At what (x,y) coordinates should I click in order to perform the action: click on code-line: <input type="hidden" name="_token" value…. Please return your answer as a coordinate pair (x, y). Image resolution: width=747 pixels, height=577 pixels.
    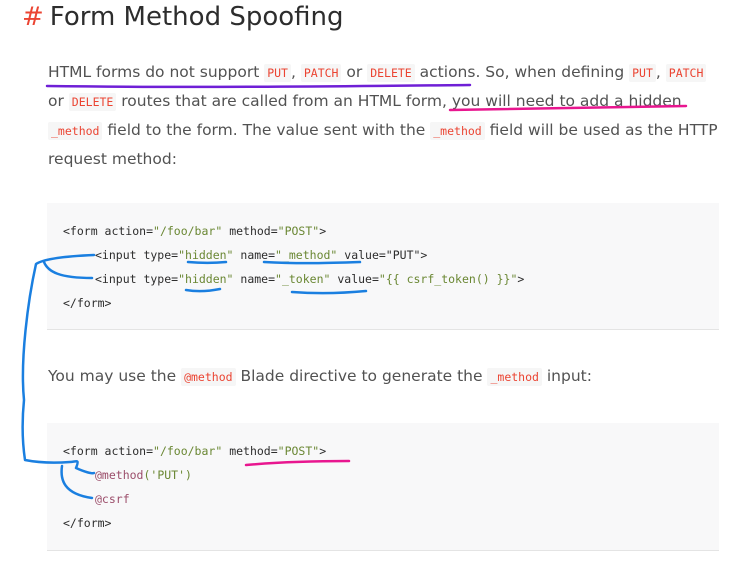
    Looking at the image, I should click on (310, 279).